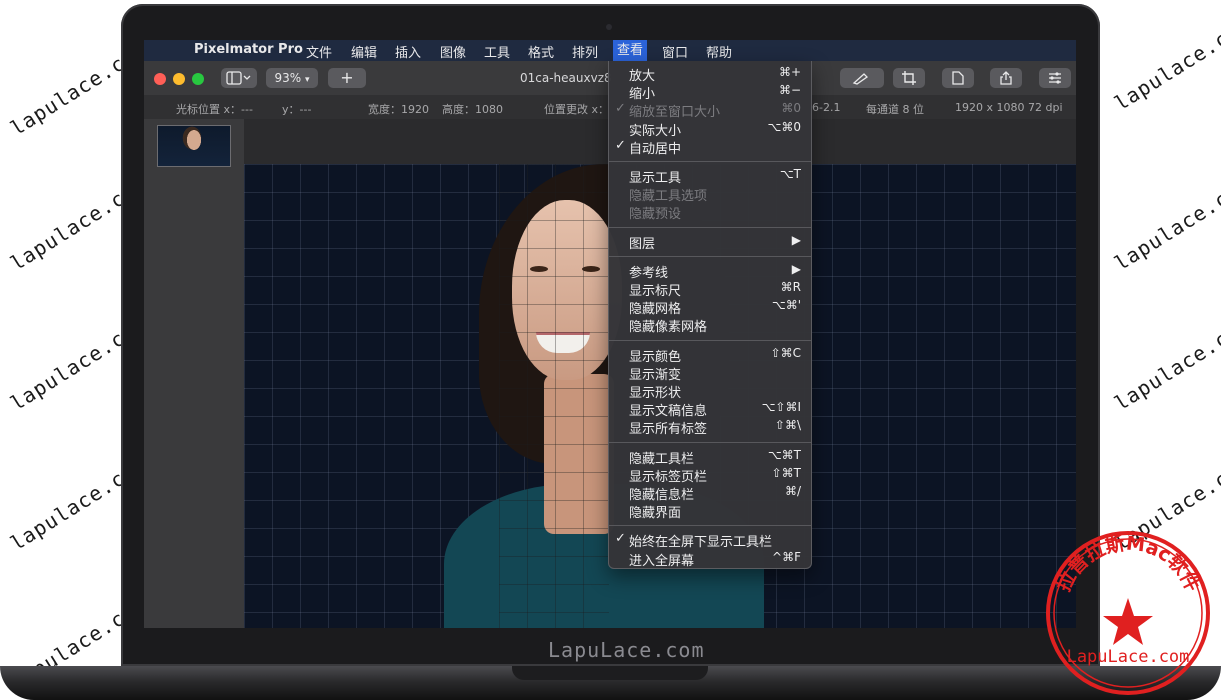 This screenshot has width=1221, height=700. What do you see at coordinates (364, 51) in the screenshot?
I see `menu-edit: 编辑` at bounding box center [364, 51].